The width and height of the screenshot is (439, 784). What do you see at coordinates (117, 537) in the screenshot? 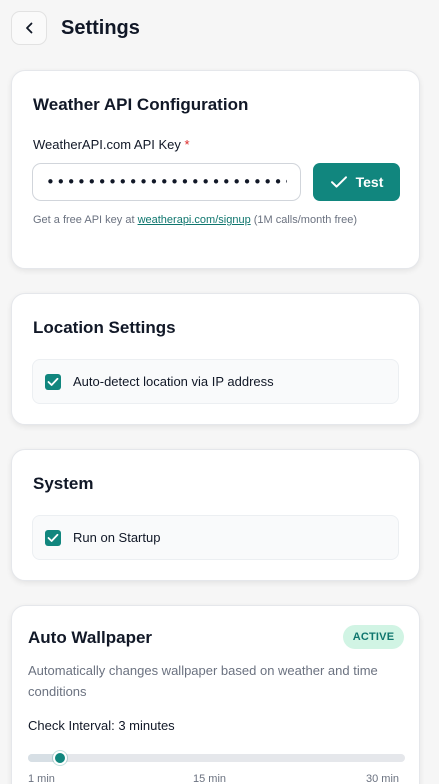
I see `run-on-startup-label: Run on Startup` at bounding box center [117, 537].